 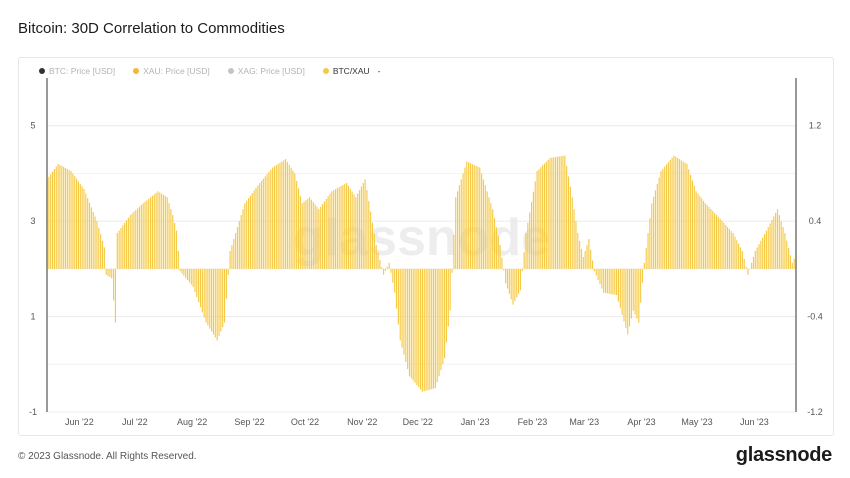 What do you see at coordinates (475, 422) in the screenshot?
I see `x-tick-label: Jan '23` at bounding box center [475, 422].